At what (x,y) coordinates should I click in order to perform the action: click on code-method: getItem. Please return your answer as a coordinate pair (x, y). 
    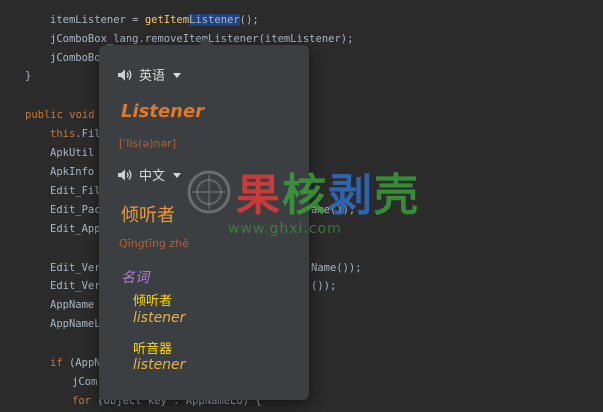
    Looking at the image, I should click on (167, 20).